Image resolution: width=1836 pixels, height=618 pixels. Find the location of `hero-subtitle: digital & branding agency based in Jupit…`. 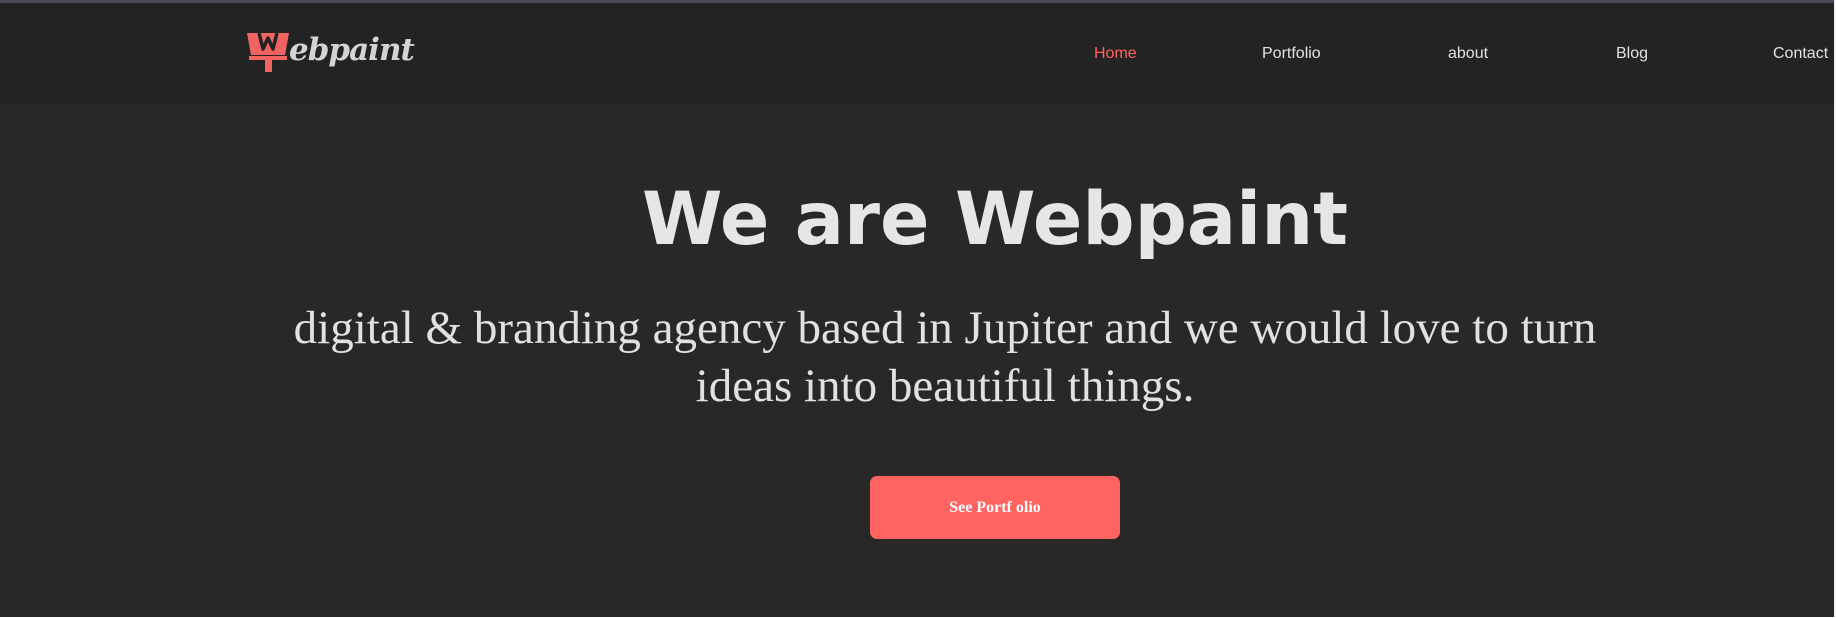

hero-subtitle: digital & branding agency based in Jupit… is located at coordinates (945, 357).